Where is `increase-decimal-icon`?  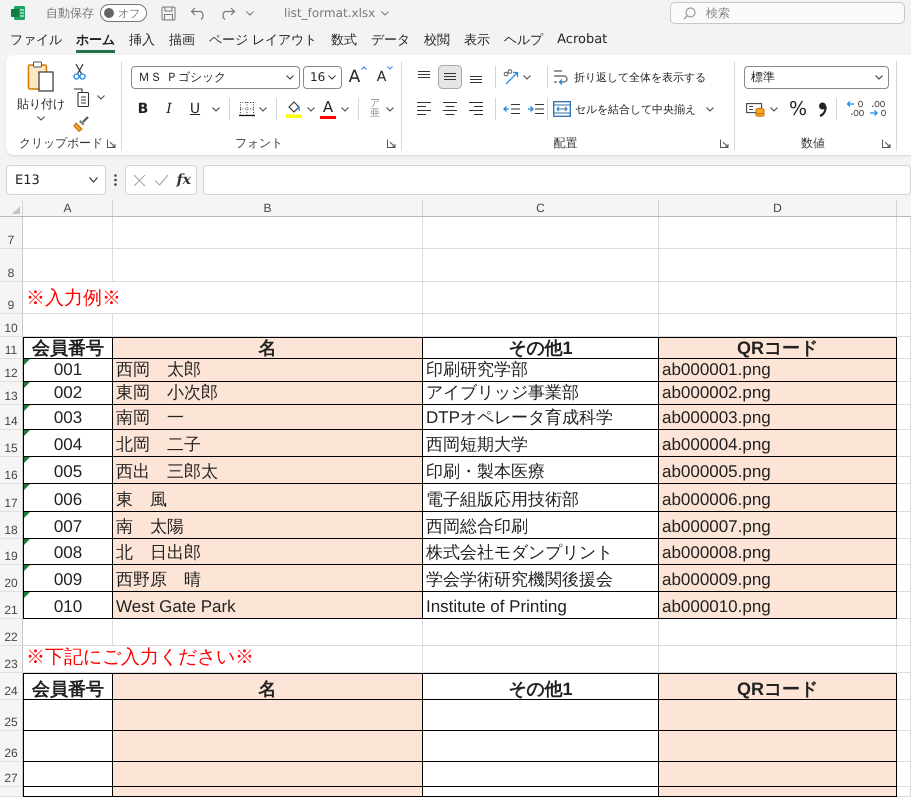 increase-decimal-icon is located at coordinates (855, 109).